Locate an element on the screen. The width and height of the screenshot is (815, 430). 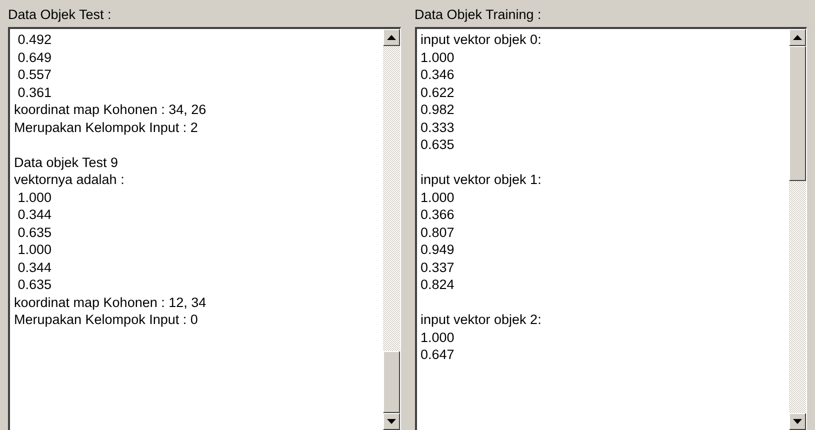
text-line: input vektor objek 0: is located at coordinates (481, 39).